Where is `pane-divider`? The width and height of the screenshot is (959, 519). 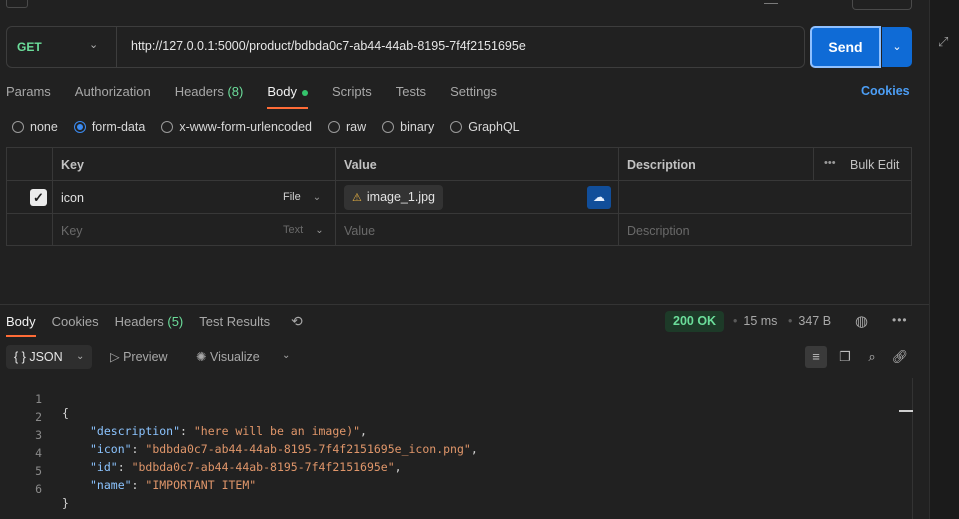
pane-divider is located at coordinates (464, 304).